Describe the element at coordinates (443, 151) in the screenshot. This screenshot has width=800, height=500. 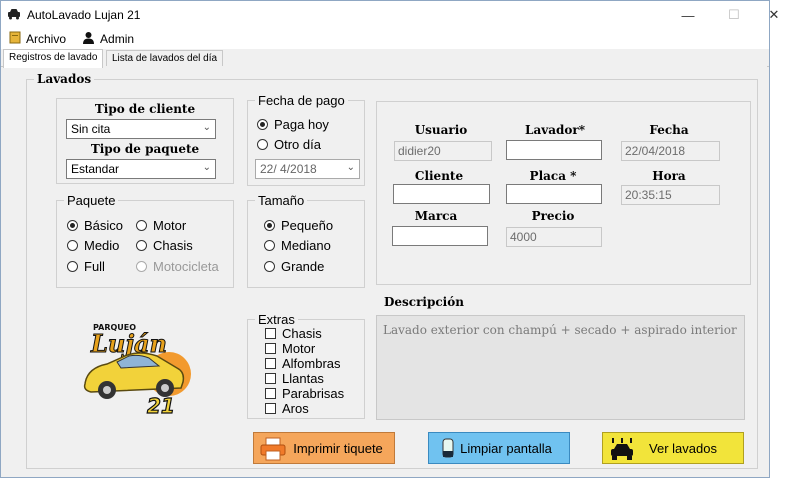
I see `usuario-field: didier20` at that location.